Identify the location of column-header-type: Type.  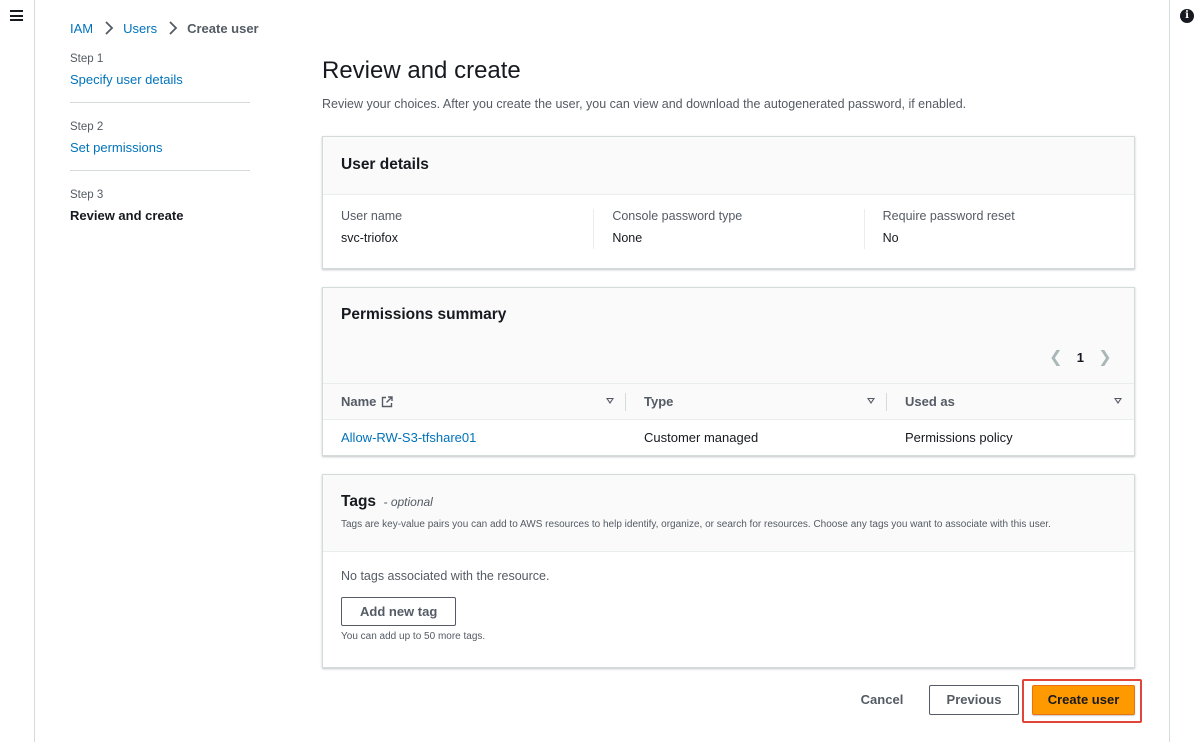
(756, 402).